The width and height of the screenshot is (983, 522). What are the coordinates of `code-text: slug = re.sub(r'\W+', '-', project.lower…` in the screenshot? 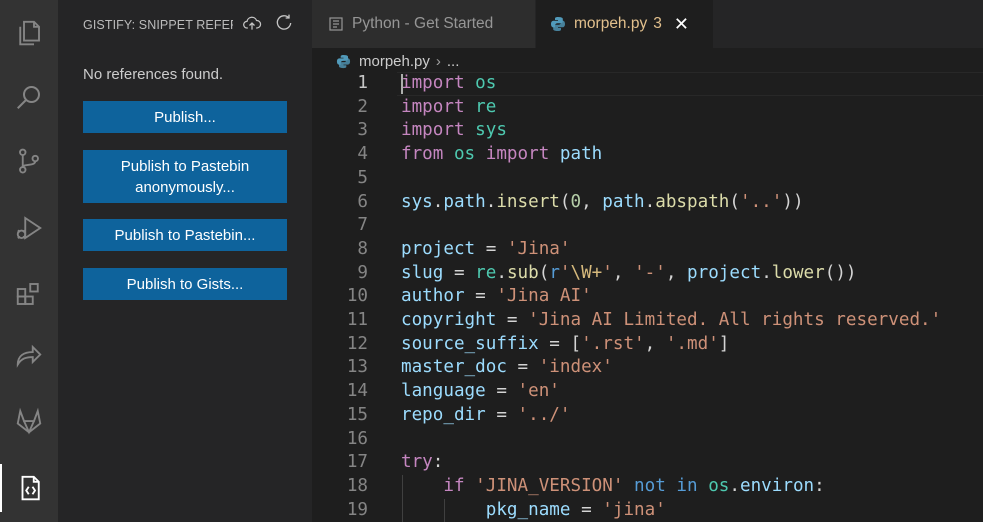 It's located at (629, 272).